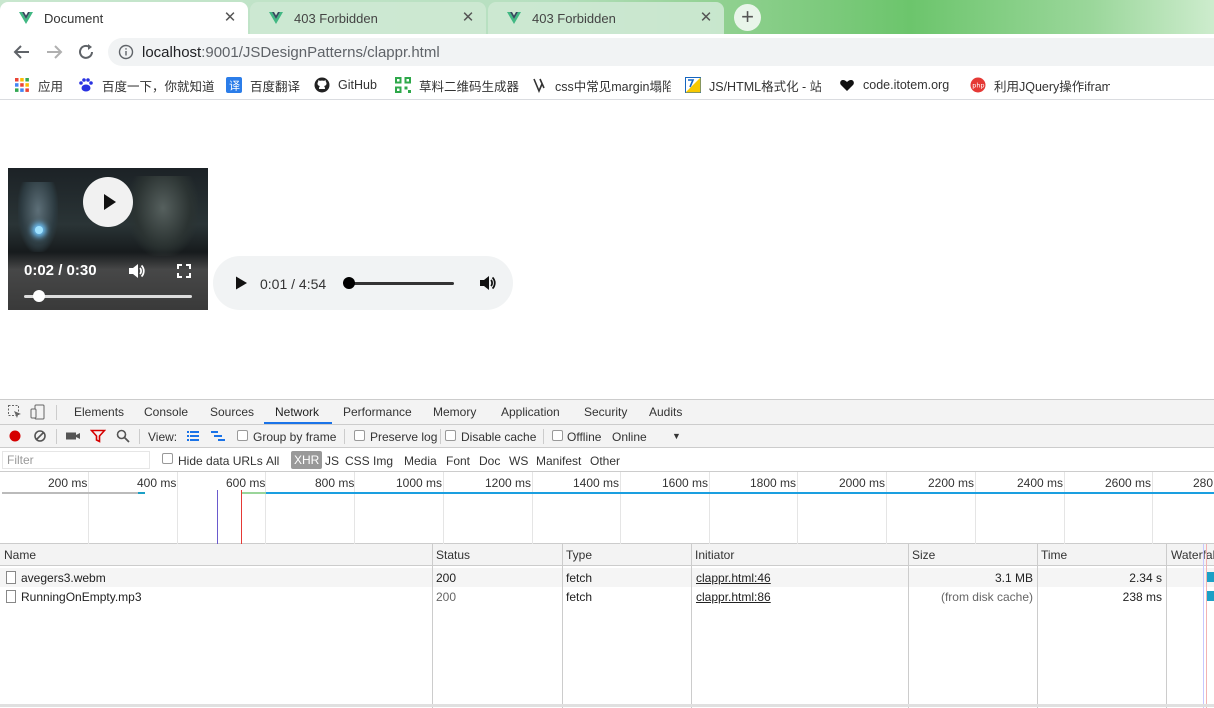 Image resolution: width=1214 pixels, height=708 pixels. I want to click on filter-type-img: Img, so click(383, 461).